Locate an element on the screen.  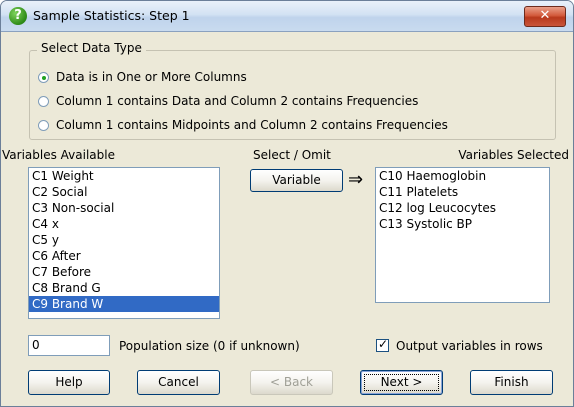
cancel-button: Cancel is located at coordinates (178, 382).